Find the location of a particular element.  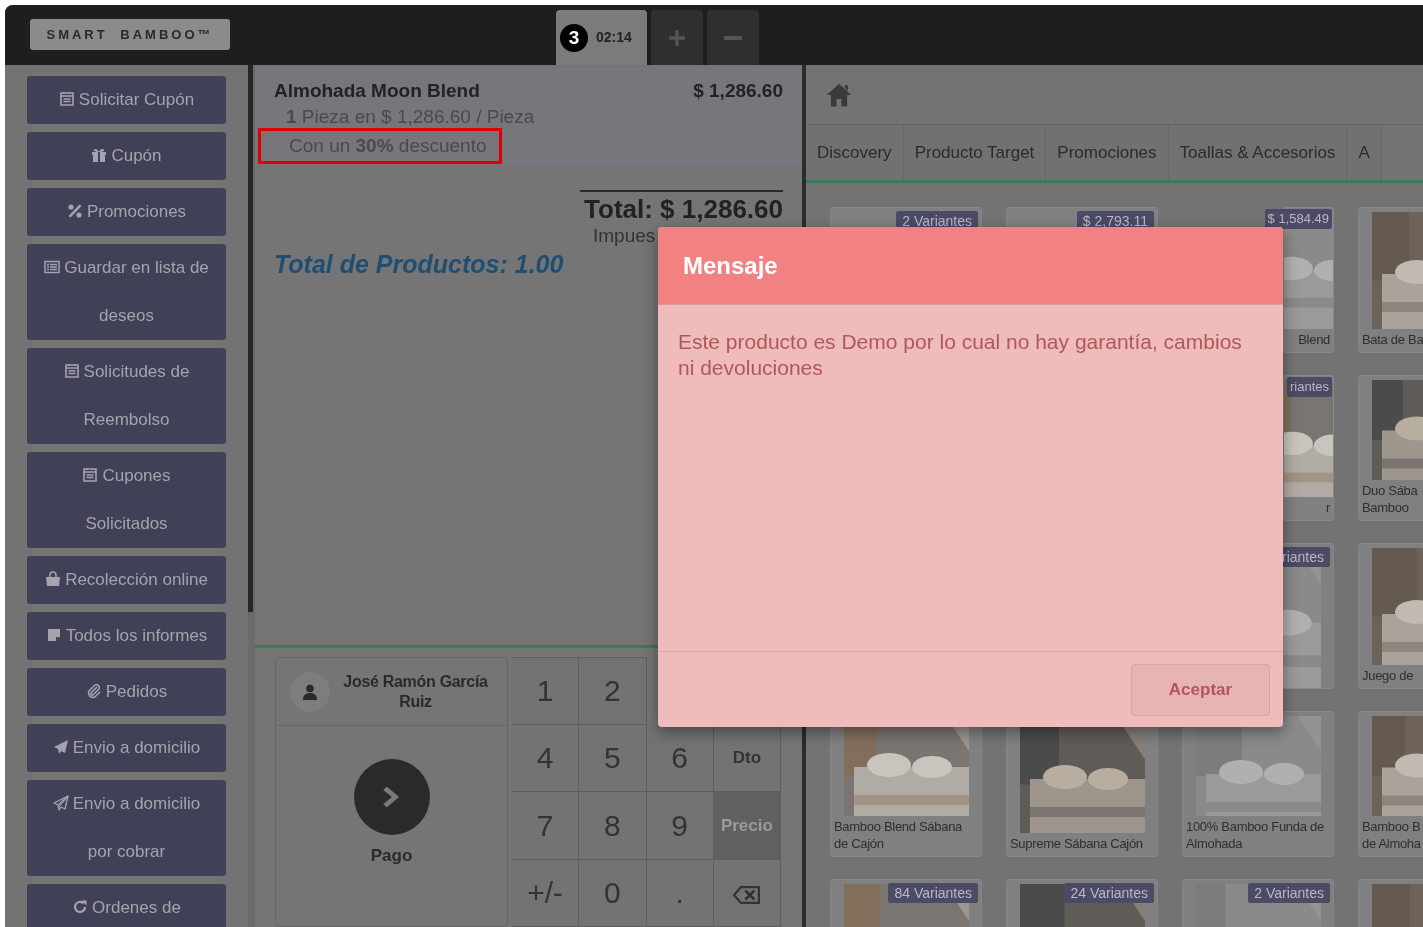

customer-name: José Ramón García Ruiz is located at coordinates (415, 691).